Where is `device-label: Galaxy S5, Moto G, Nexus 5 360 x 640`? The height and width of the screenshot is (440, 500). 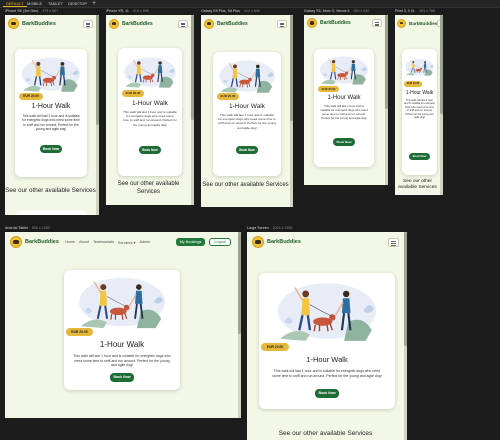 device-label: Galaxy S5, Moto G, Nexus 5 360 x 640 is located at coordinates (336, 11).